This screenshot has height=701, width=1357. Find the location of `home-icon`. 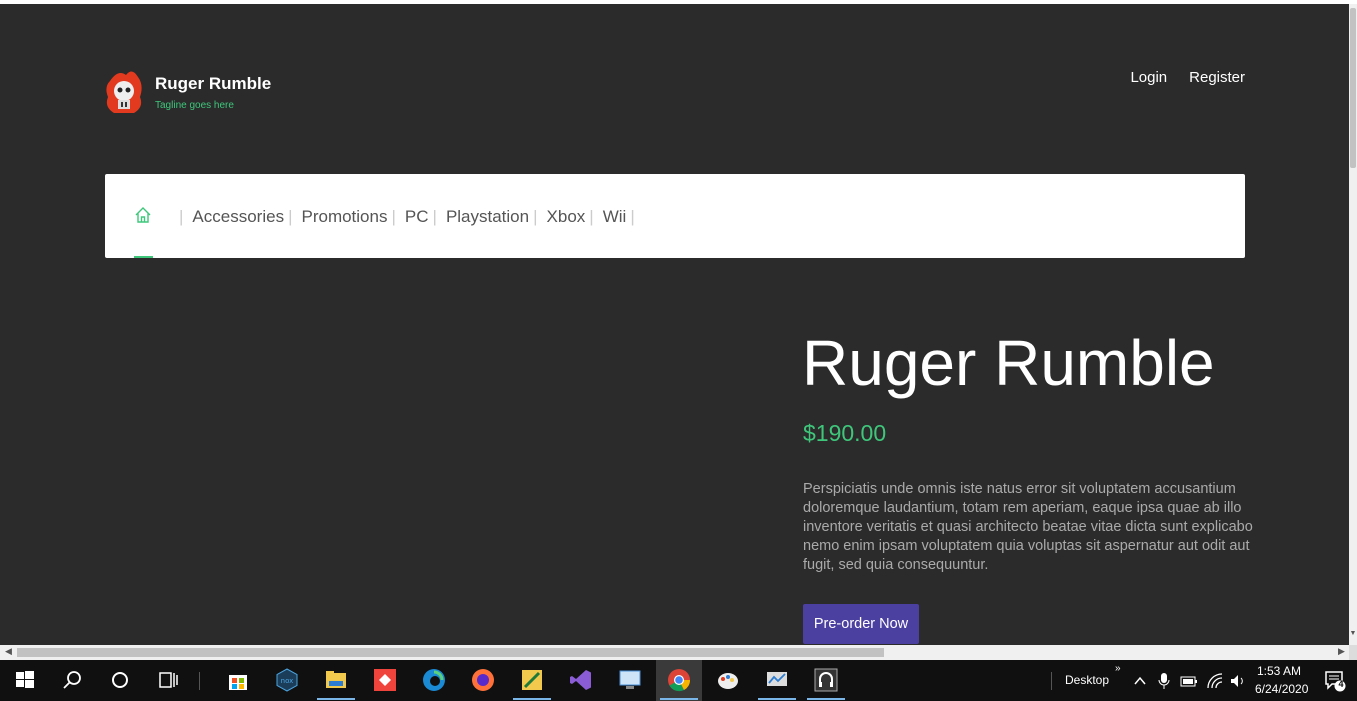

home-icon is located at coordinates (143, 215).